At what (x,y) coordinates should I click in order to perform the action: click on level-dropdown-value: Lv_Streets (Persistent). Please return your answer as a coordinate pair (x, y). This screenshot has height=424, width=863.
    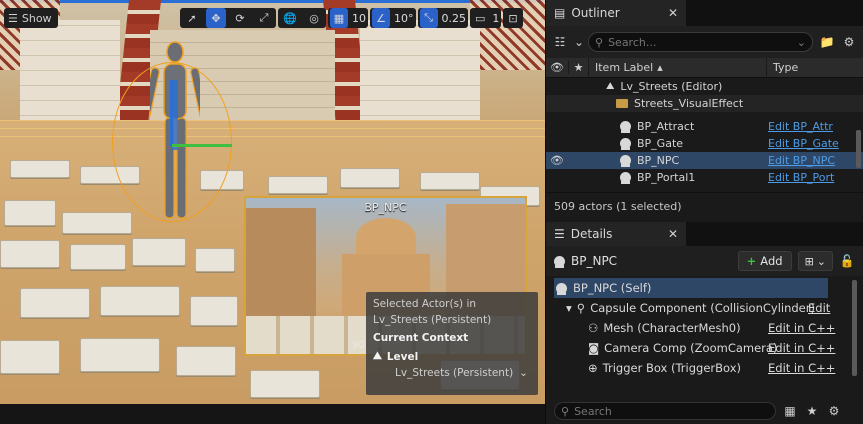
    Looking at the image, I should click on (454, 373).